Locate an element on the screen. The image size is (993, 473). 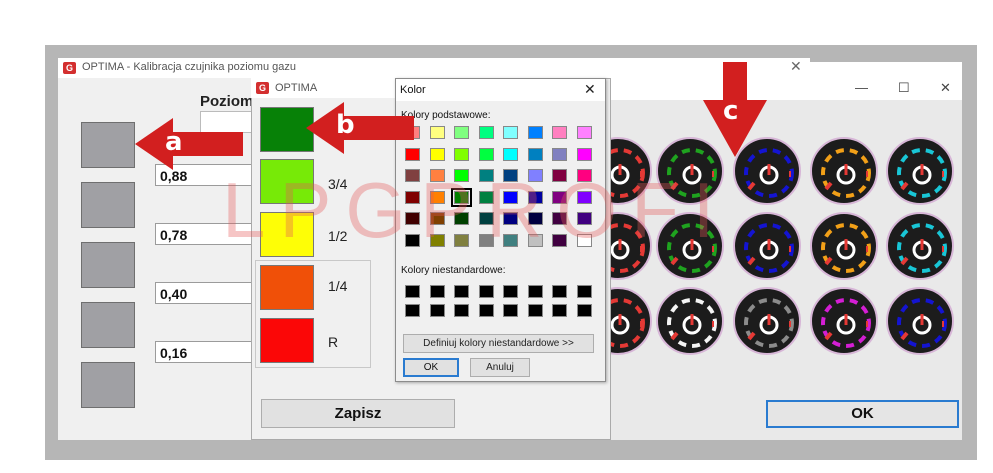
window-strip is located at coordinates (886, 69).